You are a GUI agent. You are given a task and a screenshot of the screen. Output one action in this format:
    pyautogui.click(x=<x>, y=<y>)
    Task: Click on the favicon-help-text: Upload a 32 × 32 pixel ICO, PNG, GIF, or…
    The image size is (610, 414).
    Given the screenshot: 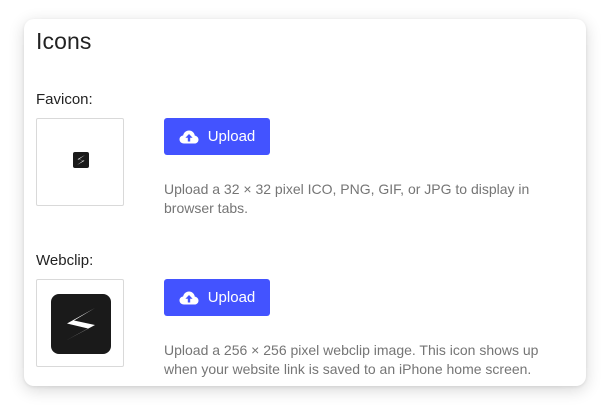 What is the action you would take?
    pyautogui.click(x=347, y=198)
    